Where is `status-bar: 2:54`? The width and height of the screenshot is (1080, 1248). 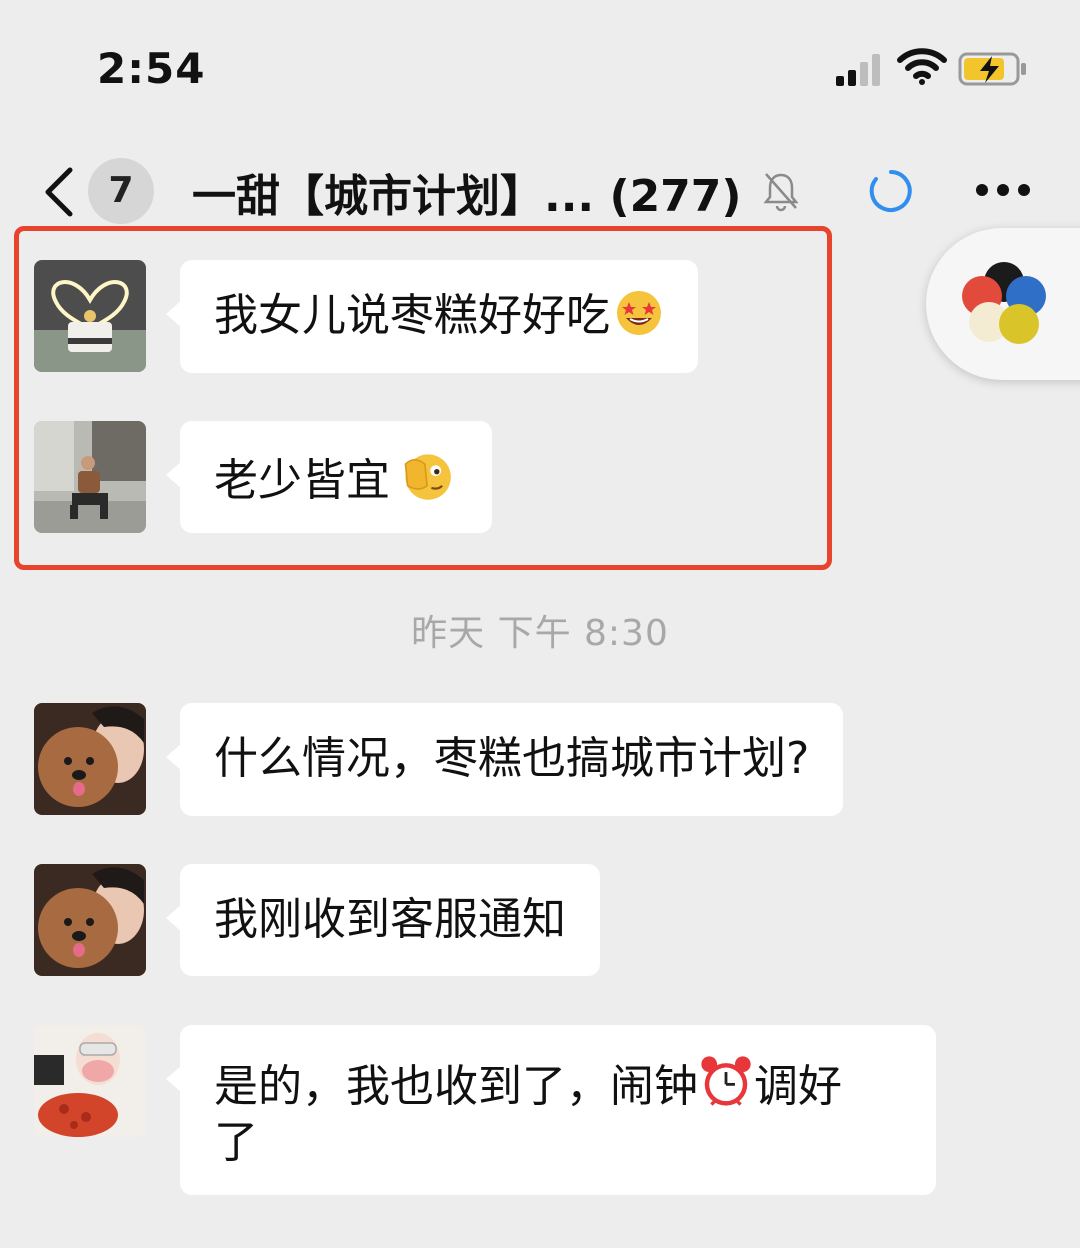 status-bar: 2:54 is located at coordinates (540, 65).